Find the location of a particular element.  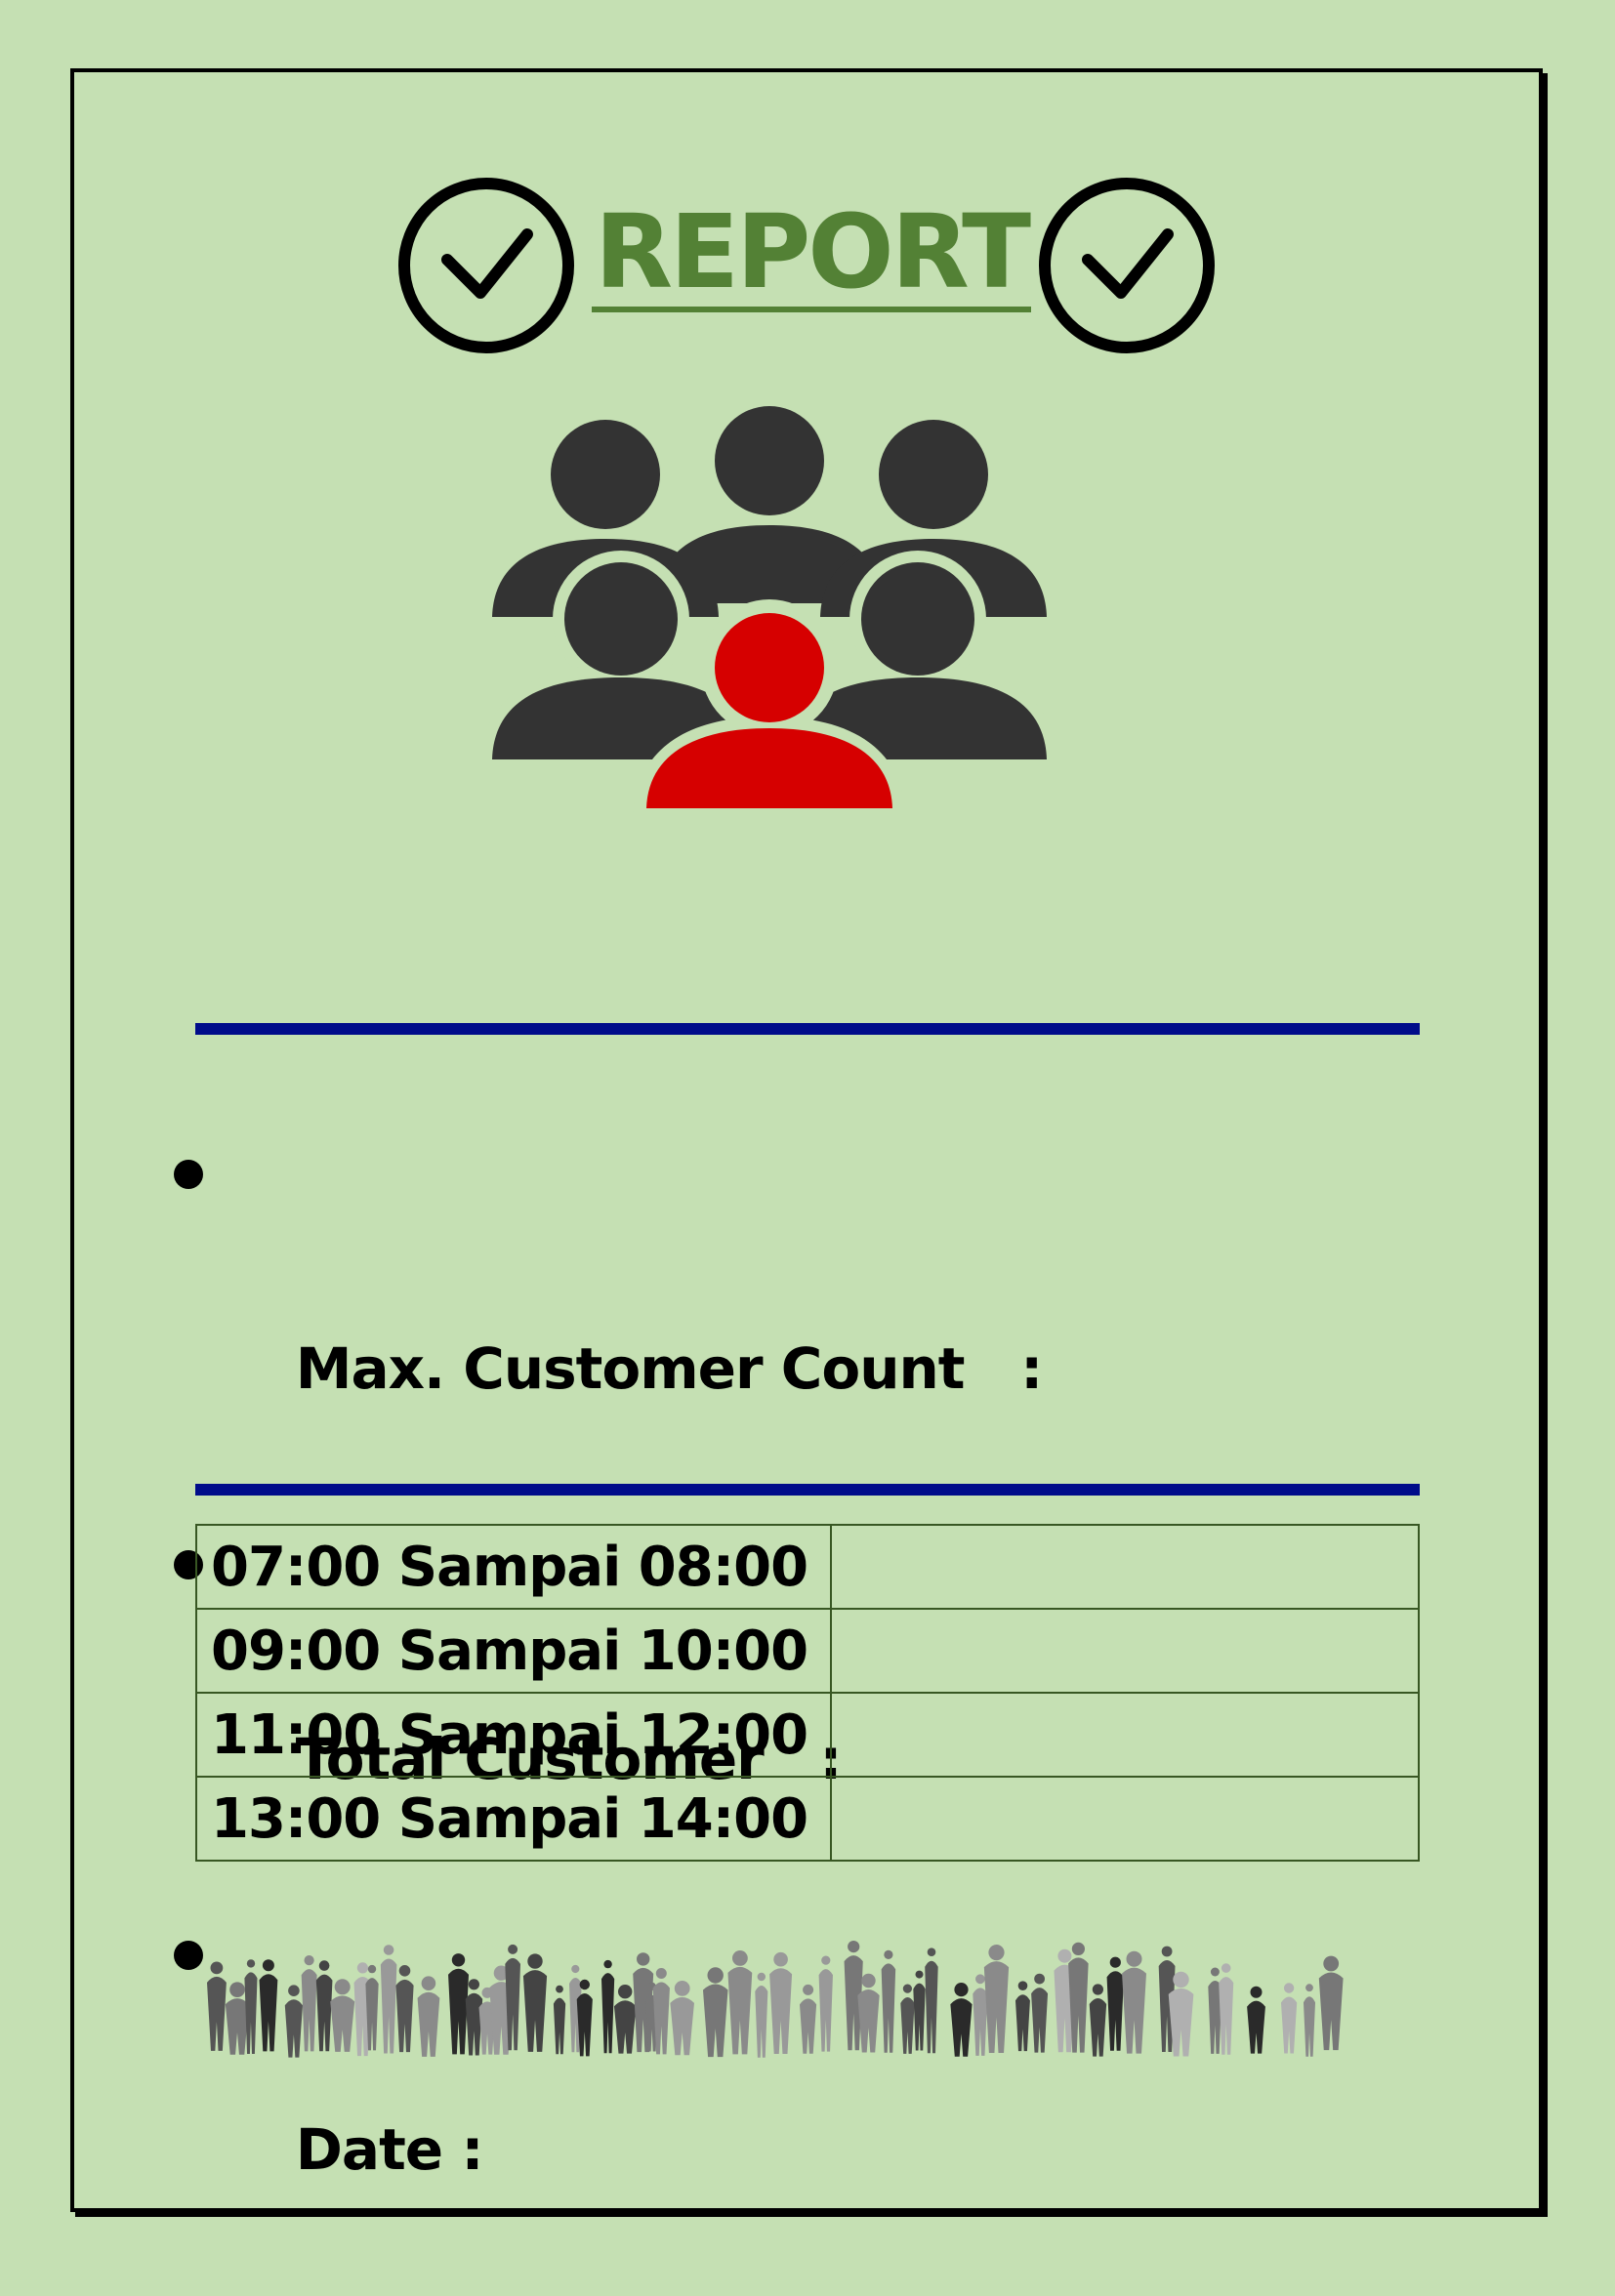

table-row: 11:00 Sampai 12:00 is located at coordinates (808, 1735).